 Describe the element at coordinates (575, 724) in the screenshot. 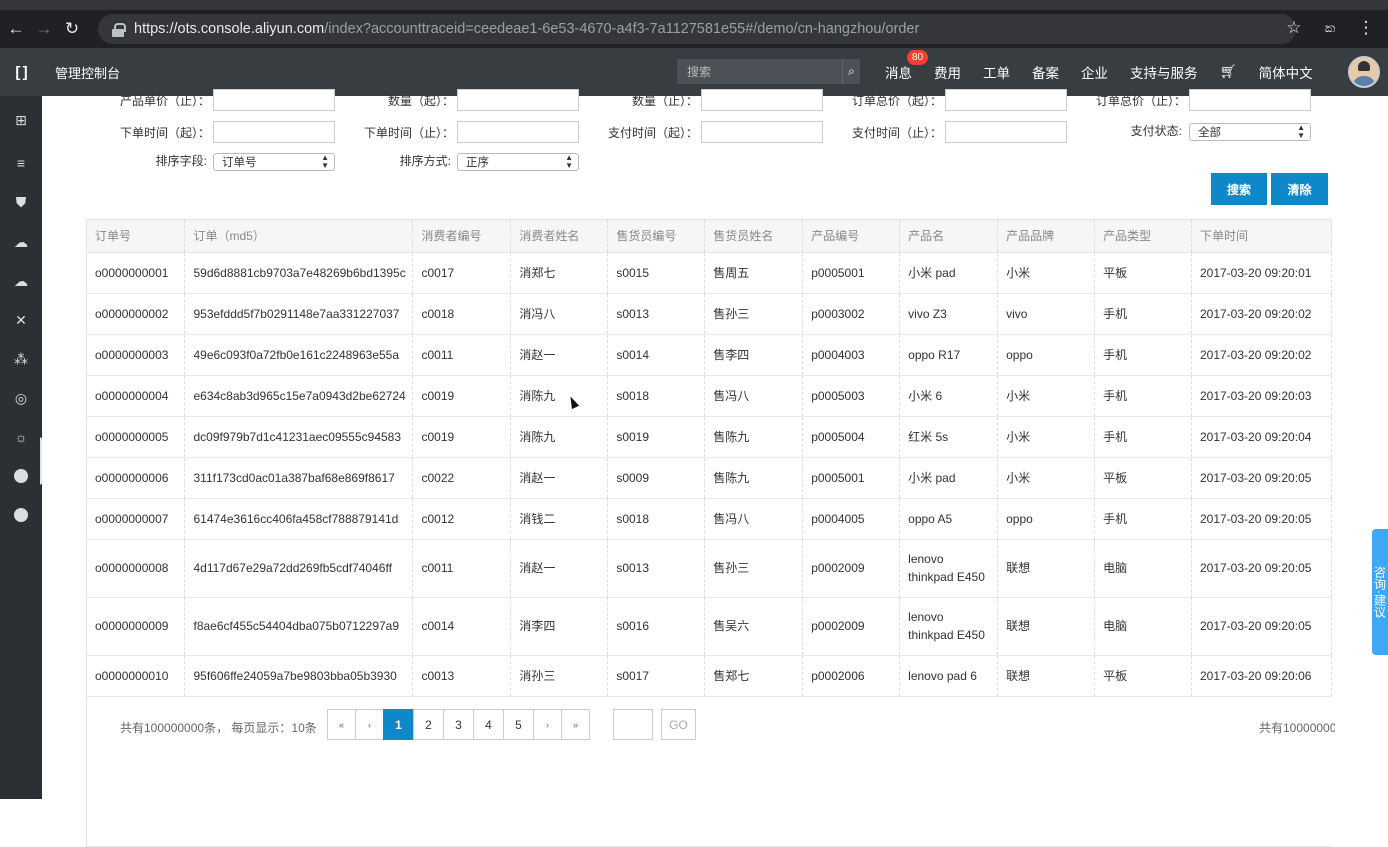

I see `last-page-button: »` at that location.